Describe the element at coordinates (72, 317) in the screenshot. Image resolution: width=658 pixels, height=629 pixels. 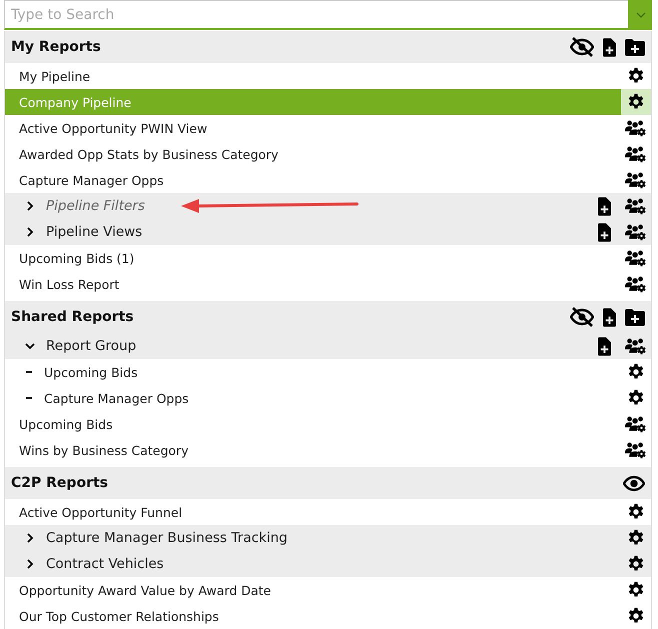
I see `section-title: Shared Reports` at that location.